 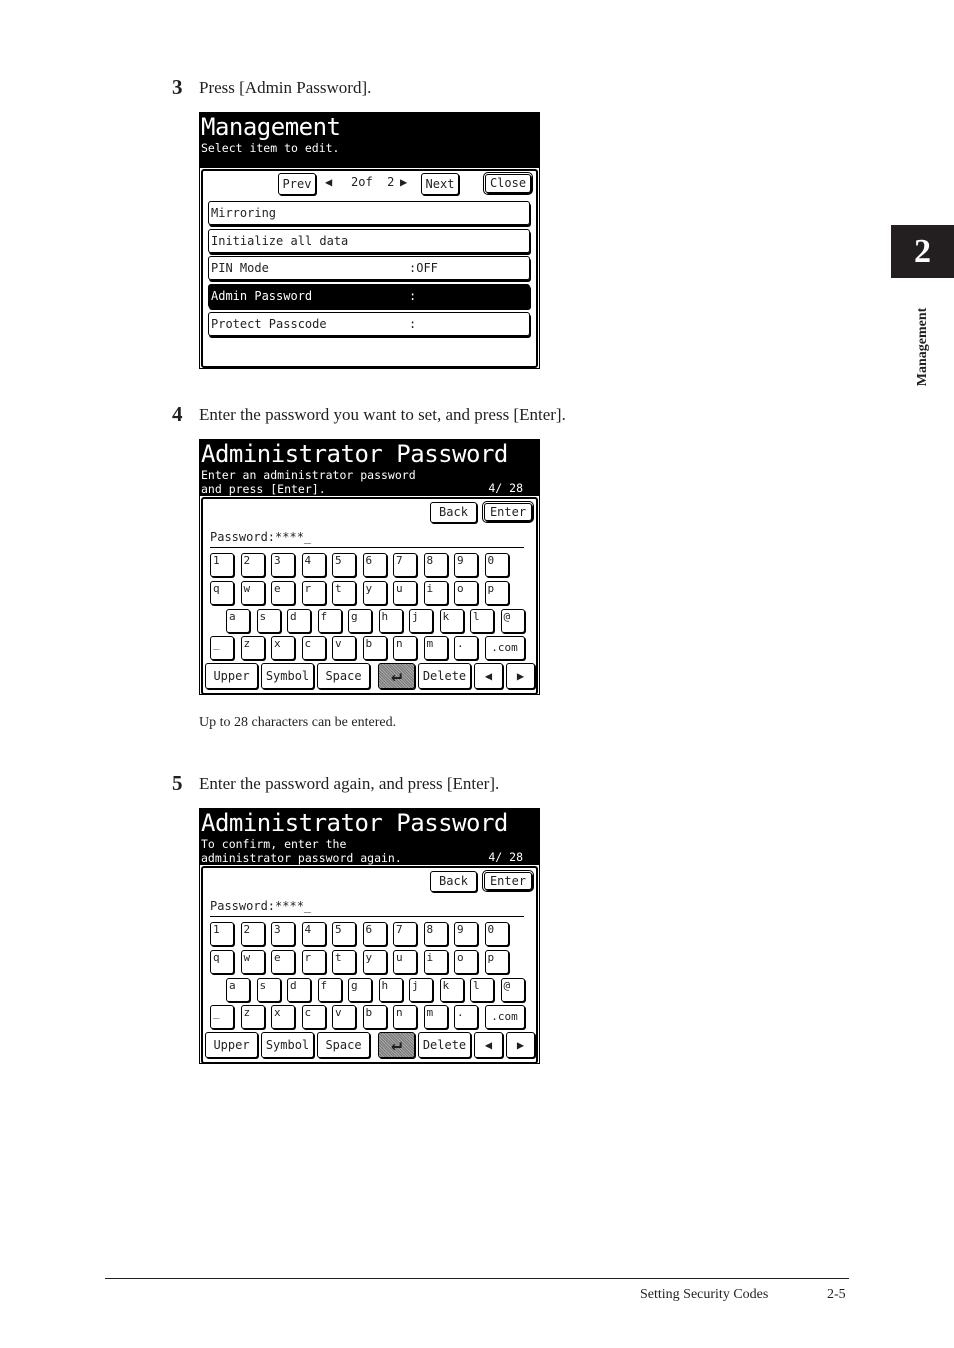 What do you see at coordinates (268, 621) in the screenshot?
I see `key-s: s` at bounding box center [268, 621].